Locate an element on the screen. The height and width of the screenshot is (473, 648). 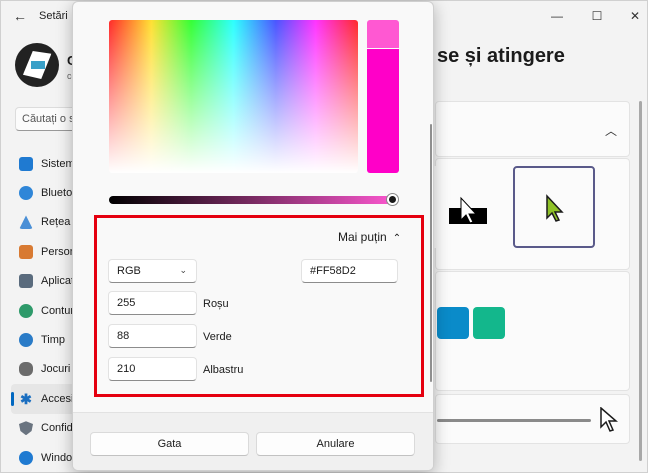
dialog-scrollbar is located at coordinates (431, 253).